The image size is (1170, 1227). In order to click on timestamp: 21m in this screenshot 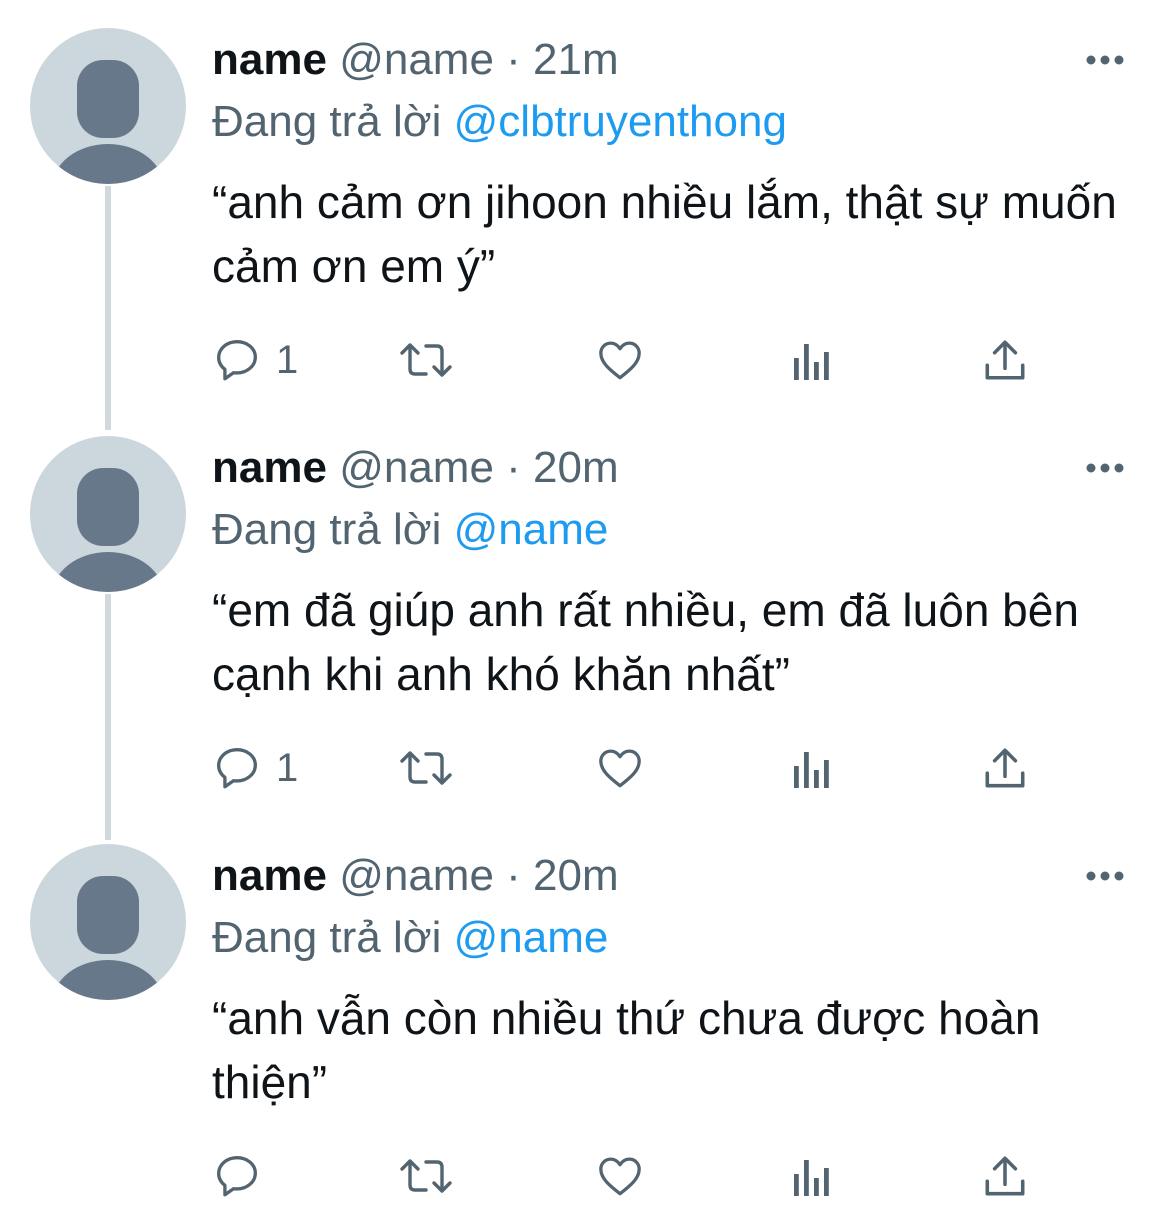, I will do `click(576, 59)`.